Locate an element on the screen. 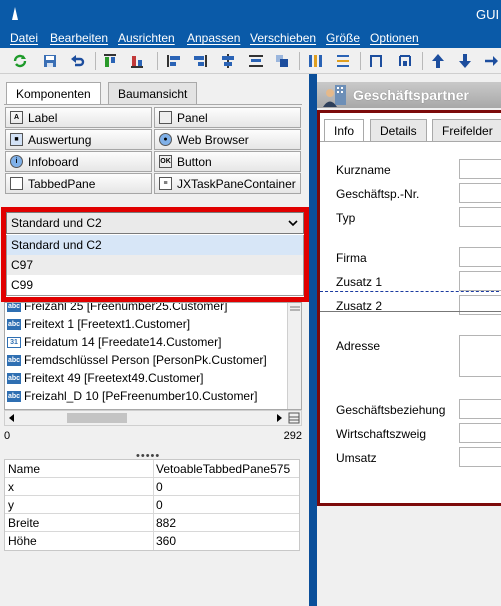 This screenshot has height=606, width=501. palette-taskpane-button: ≡ JXTaskPaneContainer is located at coordinates (227, 183).